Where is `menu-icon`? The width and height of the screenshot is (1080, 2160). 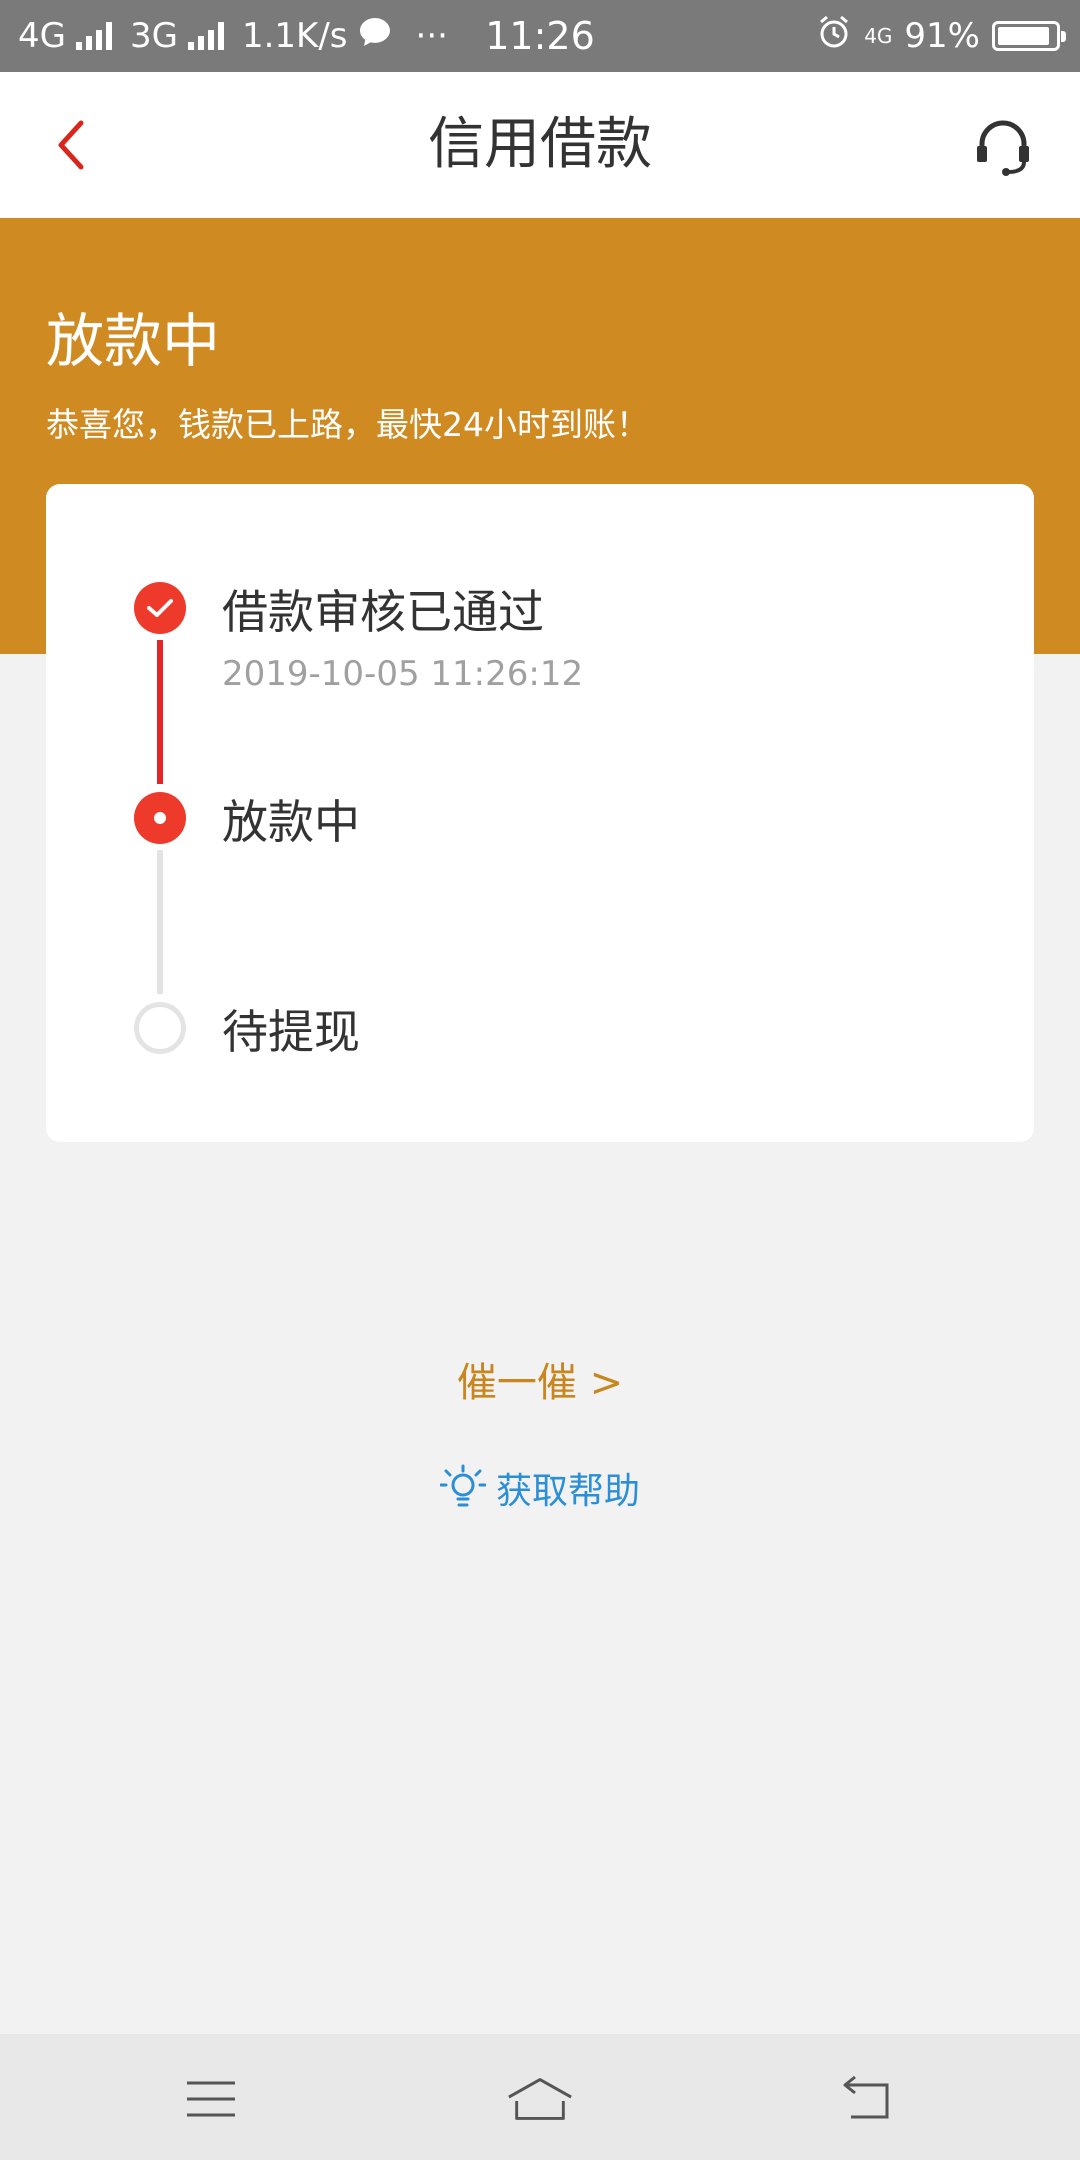
menu-icon is located at coordinates (211, 2099).